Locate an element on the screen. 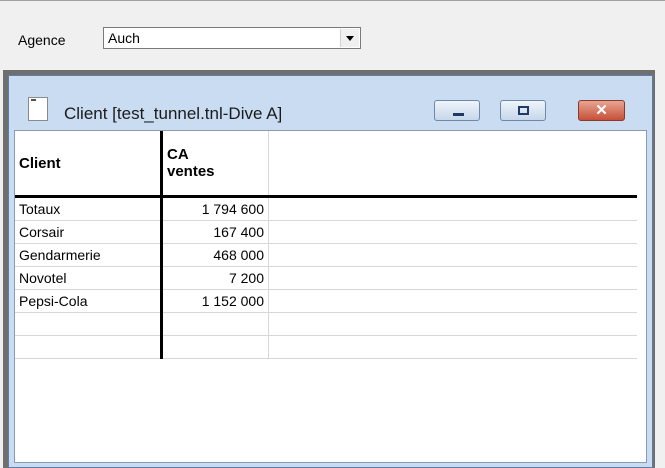  table-row: Novotel 7 200 is located at coordinates (326, 278).